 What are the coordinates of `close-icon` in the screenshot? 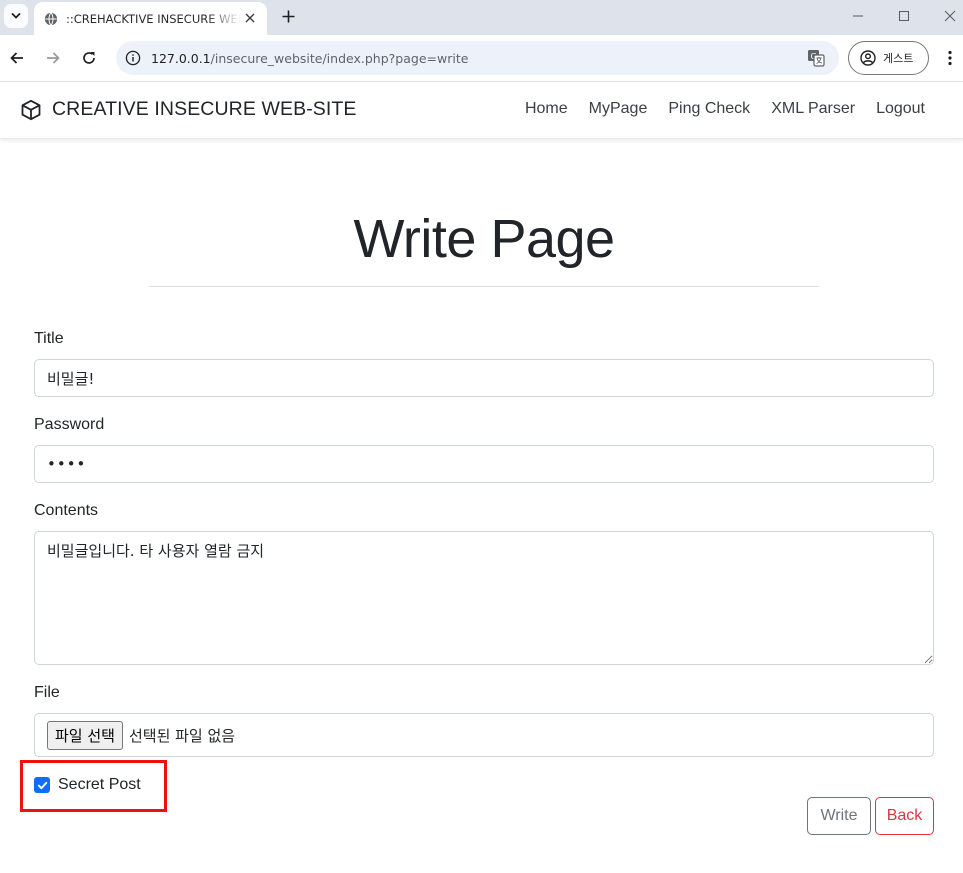 It's located at (250, 18).